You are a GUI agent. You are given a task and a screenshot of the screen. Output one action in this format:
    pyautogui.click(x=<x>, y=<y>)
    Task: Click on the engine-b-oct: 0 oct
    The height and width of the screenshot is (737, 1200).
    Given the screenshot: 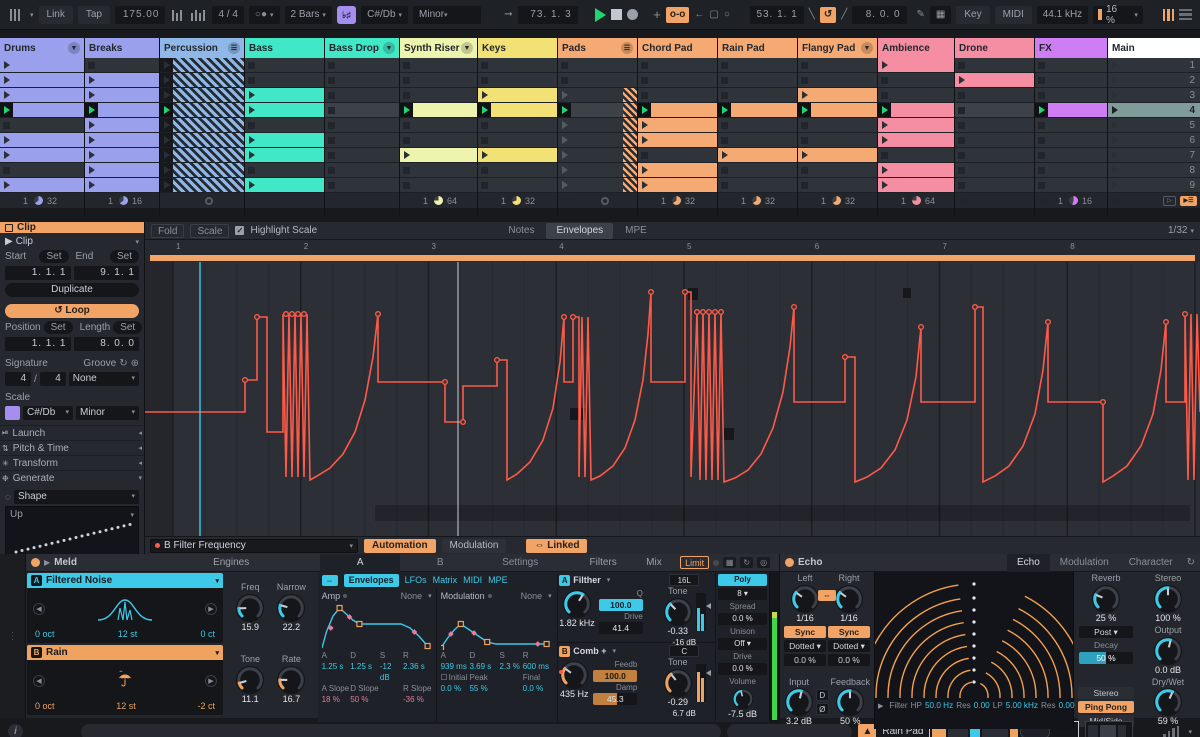 What is the action you would take?
    pyautogui.click(x=45, y=708)
    